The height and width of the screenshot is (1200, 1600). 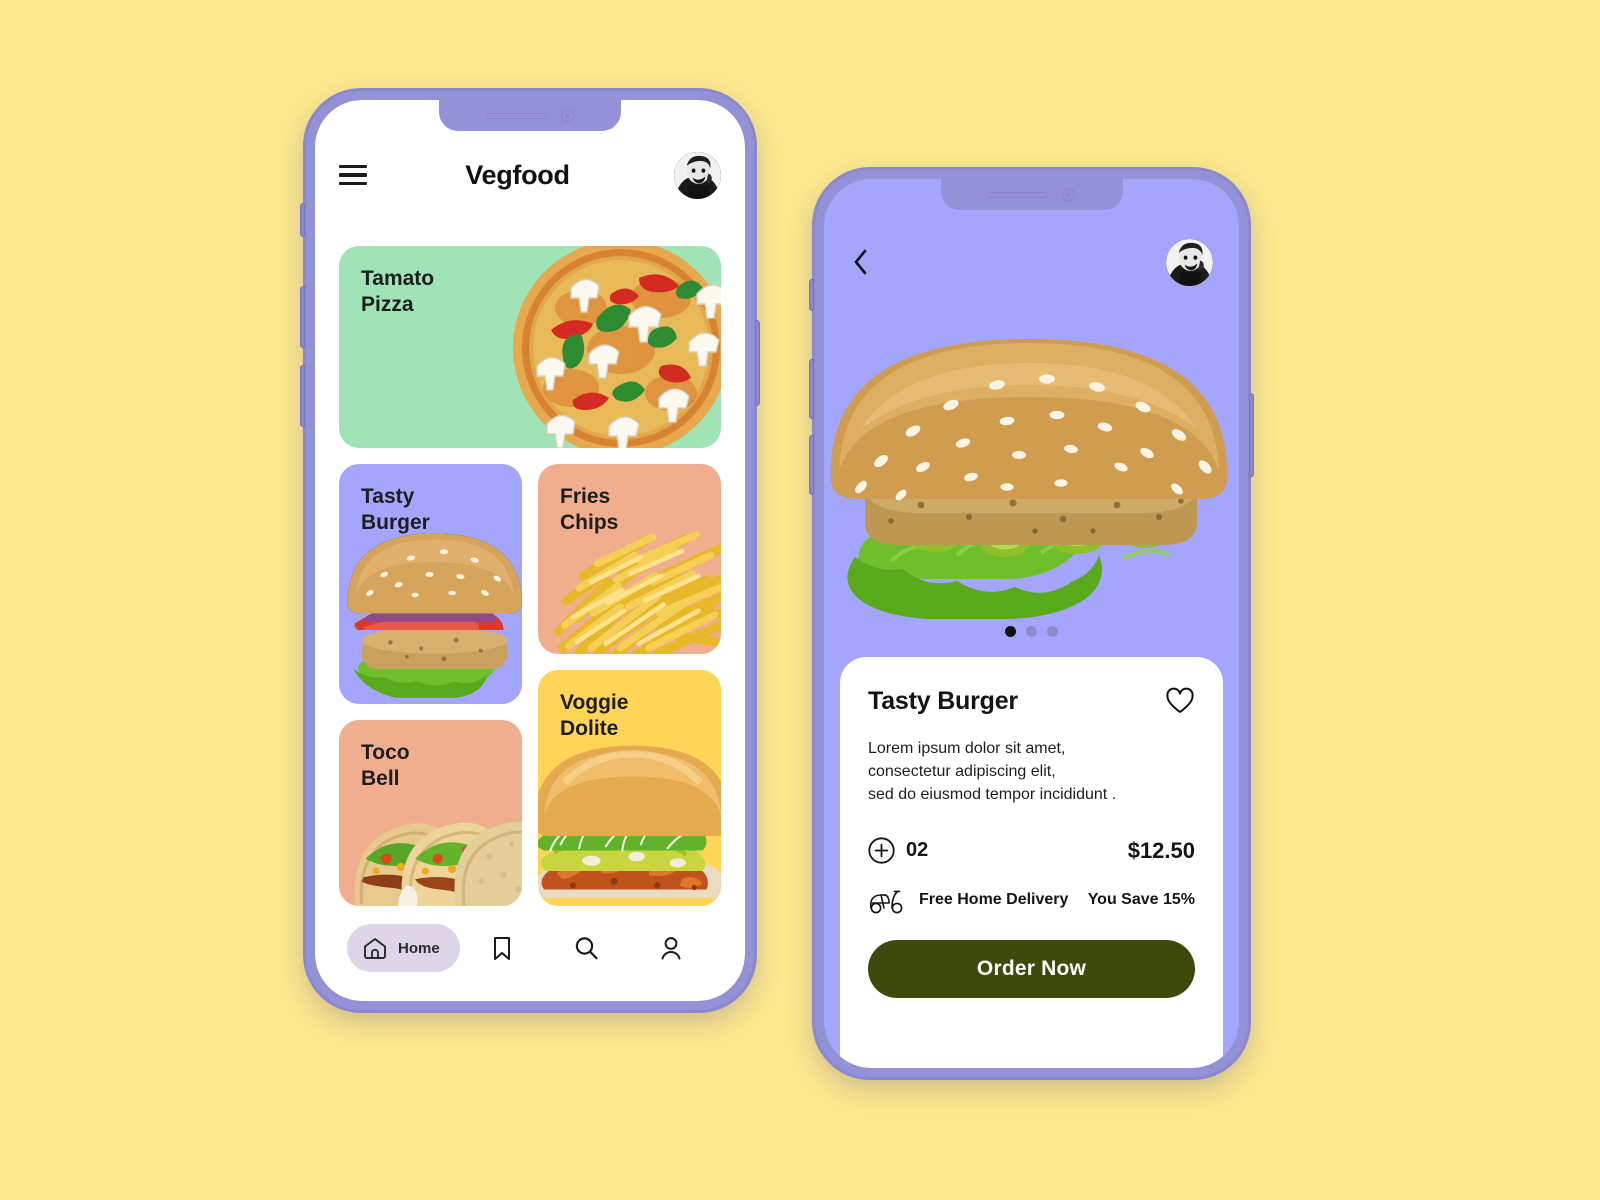 I want to click on detail-header, so click(x=1031, y=262).